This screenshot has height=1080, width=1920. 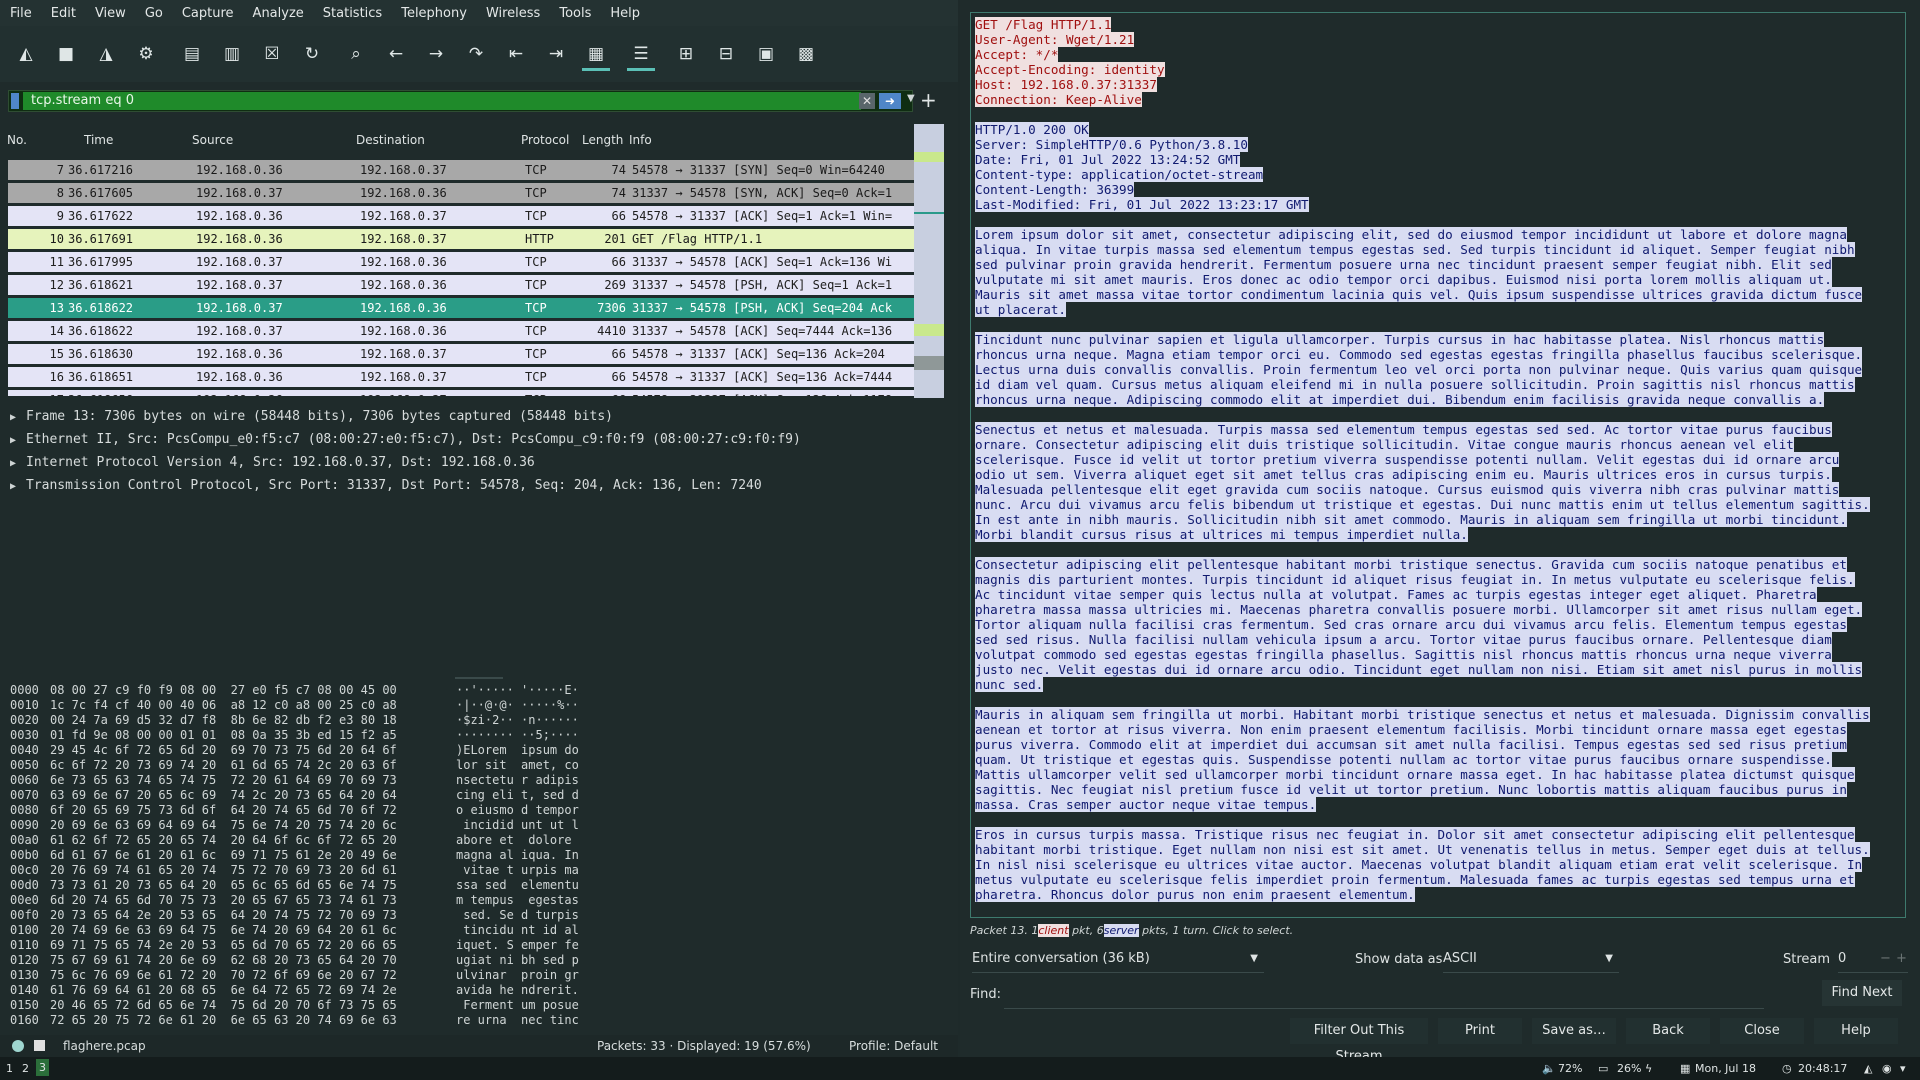 What do you see at coordinates (15, 101) in the screenshot?
I see `bookmark-icon` at bounding box center [15, 101].